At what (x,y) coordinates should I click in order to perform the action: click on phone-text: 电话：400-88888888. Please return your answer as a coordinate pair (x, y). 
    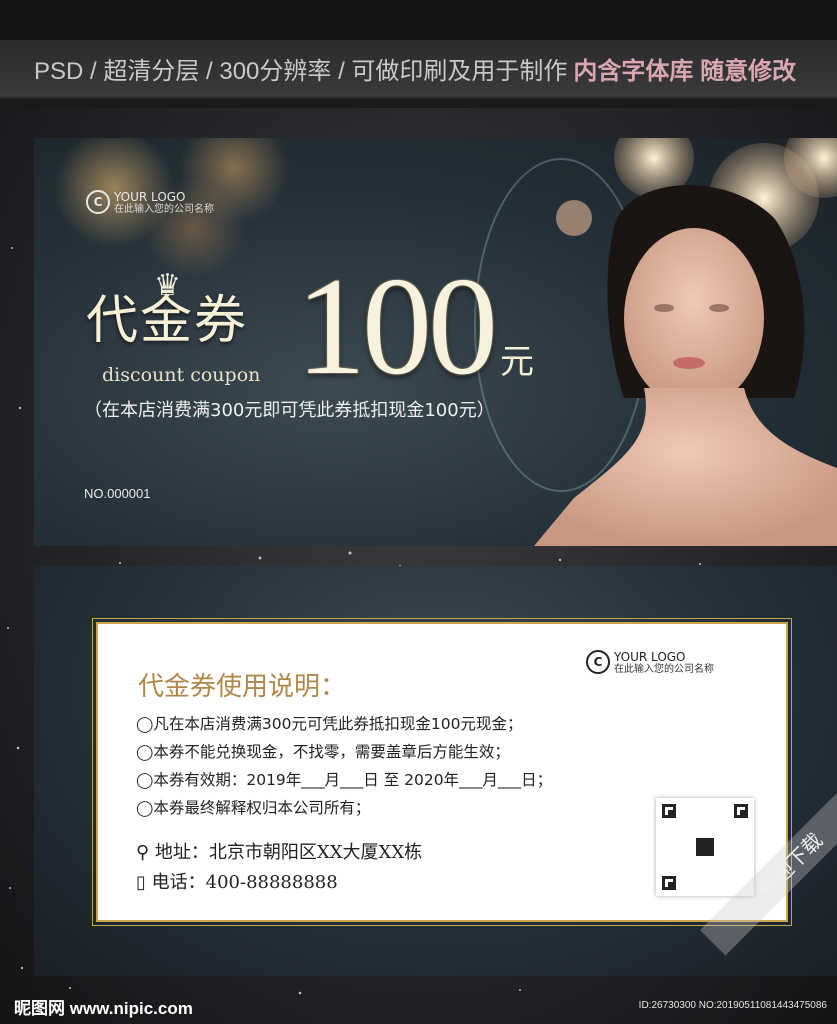
    Looking at the image, I should click on (244, 882).